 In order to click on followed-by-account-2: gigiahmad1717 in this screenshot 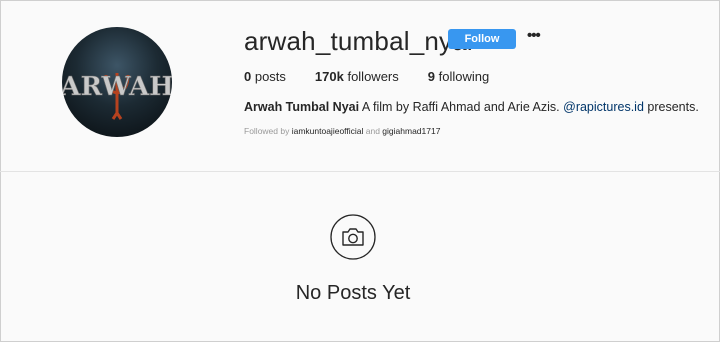, I will do `click(411, 131)`.